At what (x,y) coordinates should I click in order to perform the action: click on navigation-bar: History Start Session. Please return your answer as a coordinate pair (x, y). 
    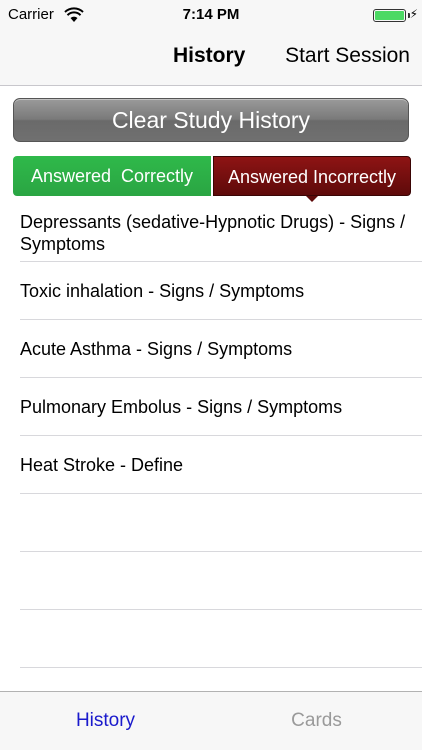
    Looking at the image, I should click on (211, 58).